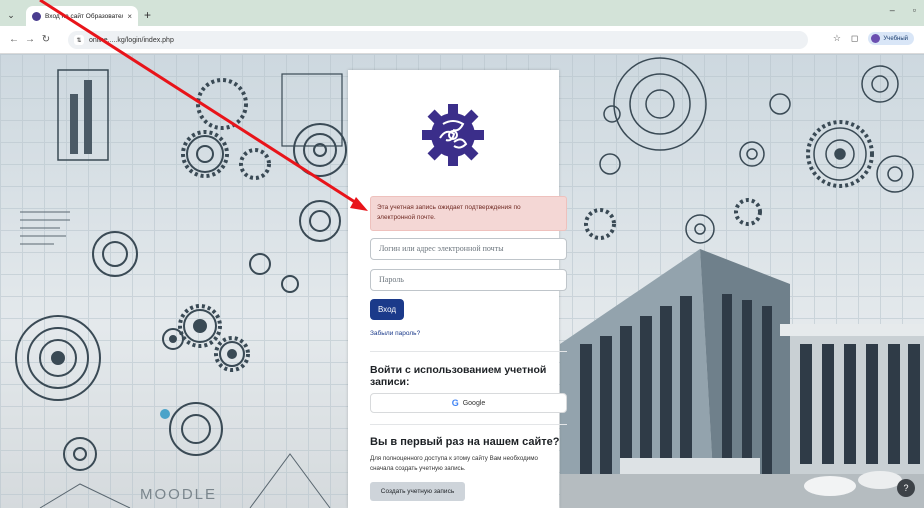 This screenshot has width=924, height=508. Describe the element at coordinates (417, 491) in the screenshot. I see `create-account-button: Создать учетную запись` at that location.